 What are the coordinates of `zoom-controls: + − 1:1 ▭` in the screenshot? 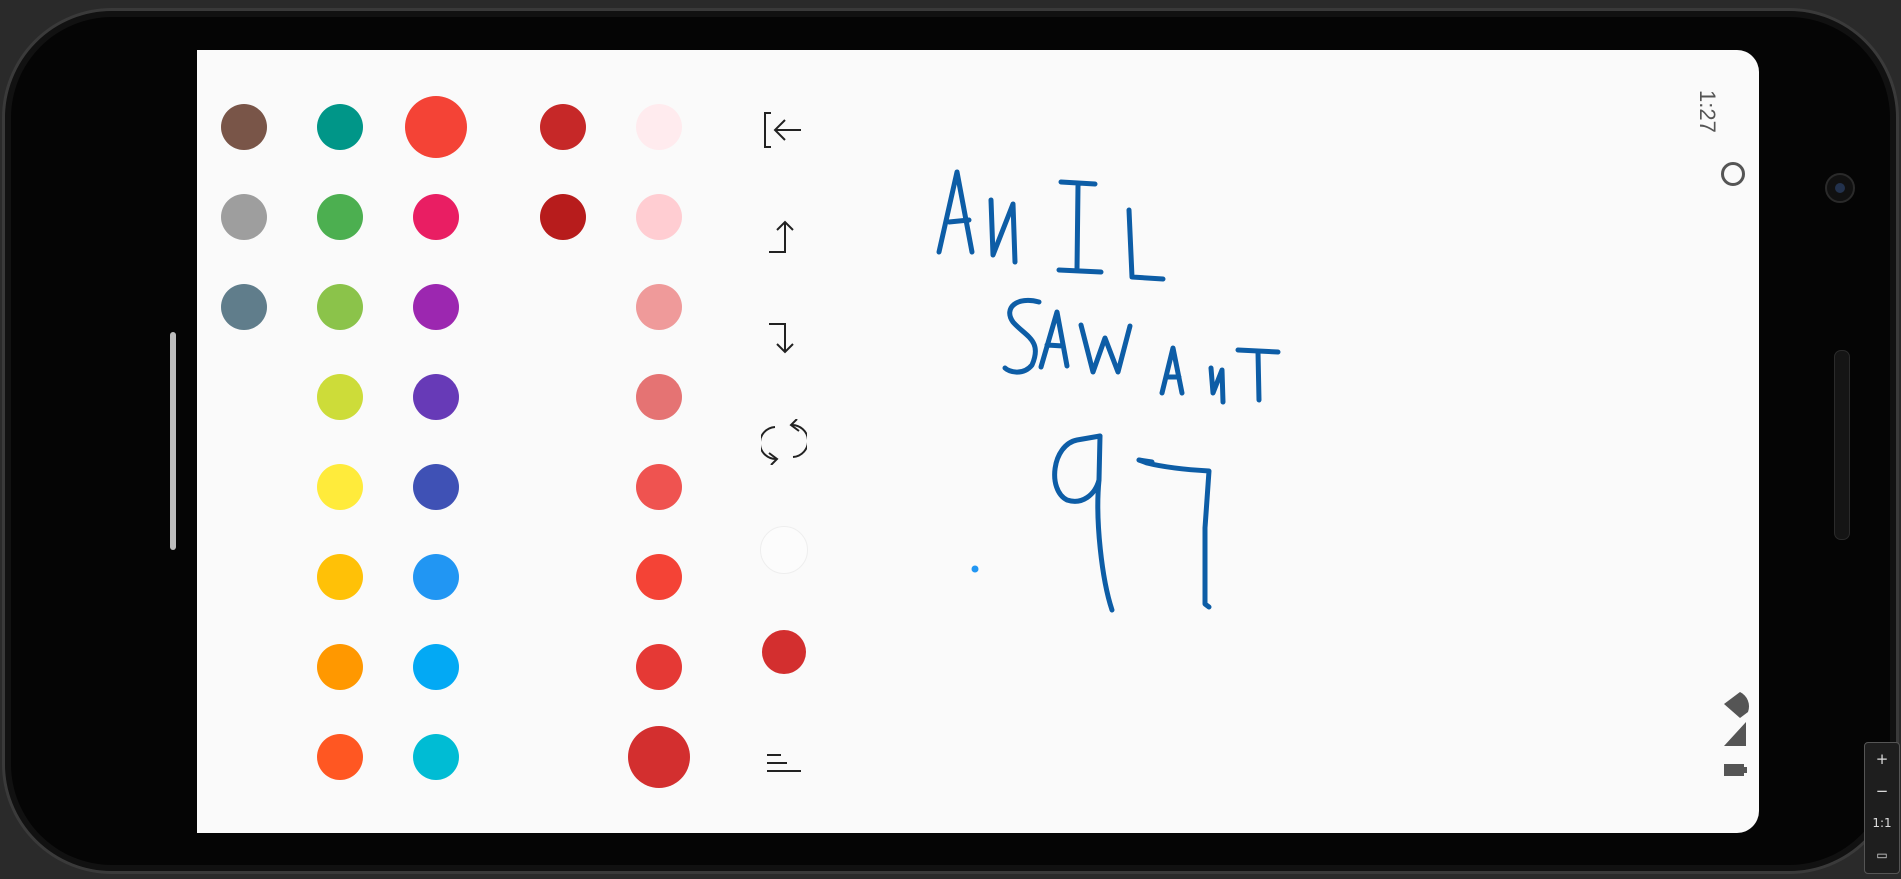 It's located at (1882, 808).